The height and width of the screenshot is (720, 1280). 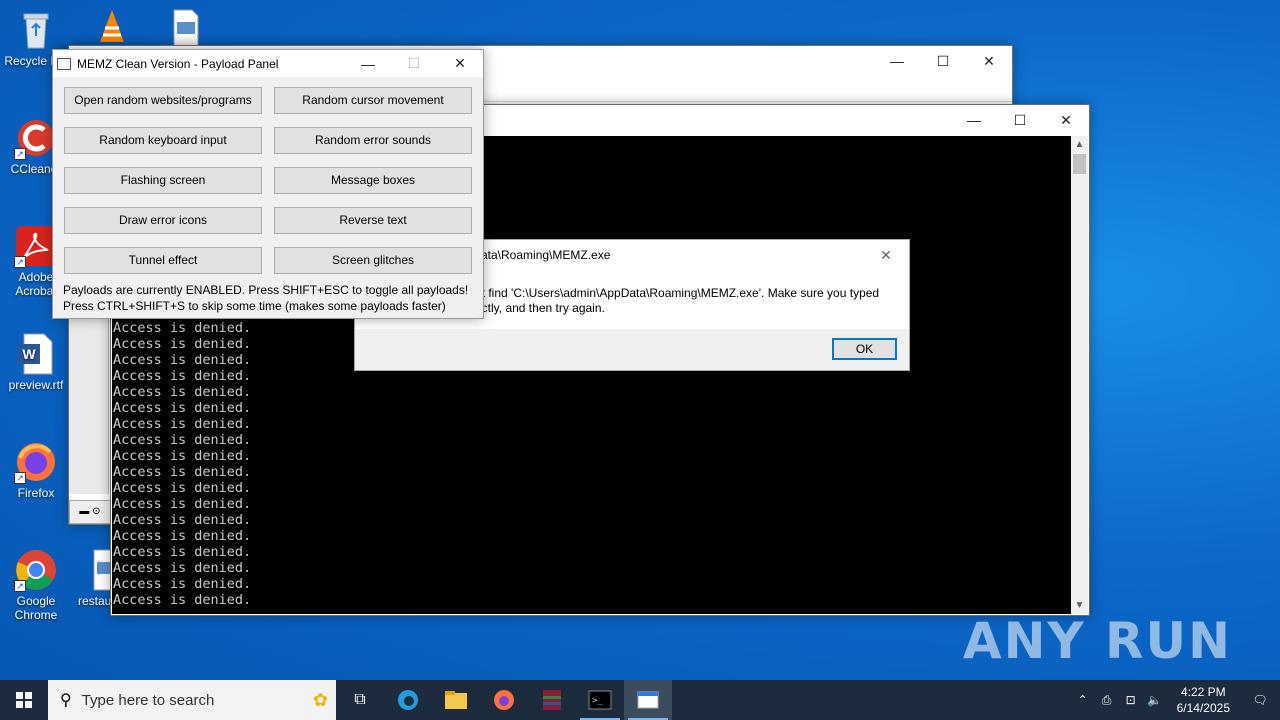 I want to click on browser-window-controls: — ☐ ✕, so click(x=943, y=61).